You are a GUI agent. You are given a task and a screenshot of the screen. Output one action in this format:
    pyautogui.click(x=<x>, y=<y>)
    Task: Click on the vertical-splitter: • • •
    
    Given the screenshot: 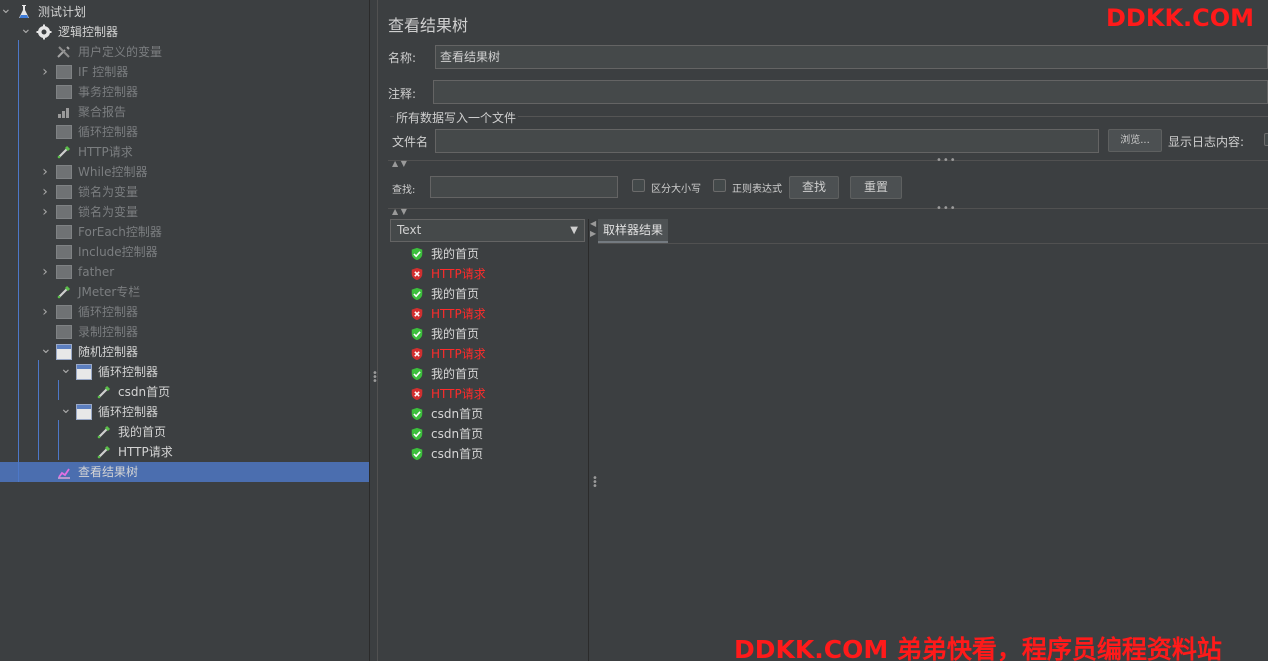 What is the action you would take?
    pyautogui.click(x=373, y=330)
    